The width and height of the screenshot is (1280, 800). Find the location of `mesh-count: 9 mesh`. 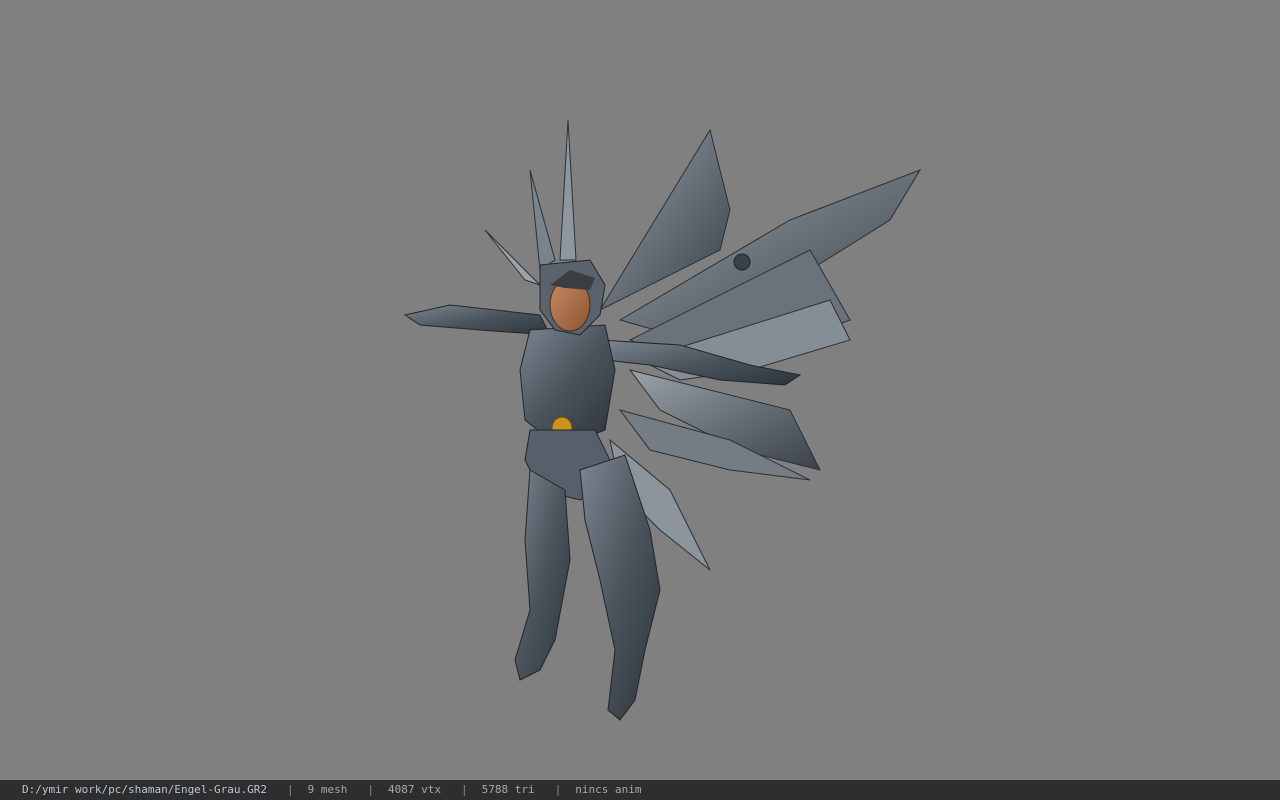

mesh-count: 9 mesh is located at coordinates (327, 789).